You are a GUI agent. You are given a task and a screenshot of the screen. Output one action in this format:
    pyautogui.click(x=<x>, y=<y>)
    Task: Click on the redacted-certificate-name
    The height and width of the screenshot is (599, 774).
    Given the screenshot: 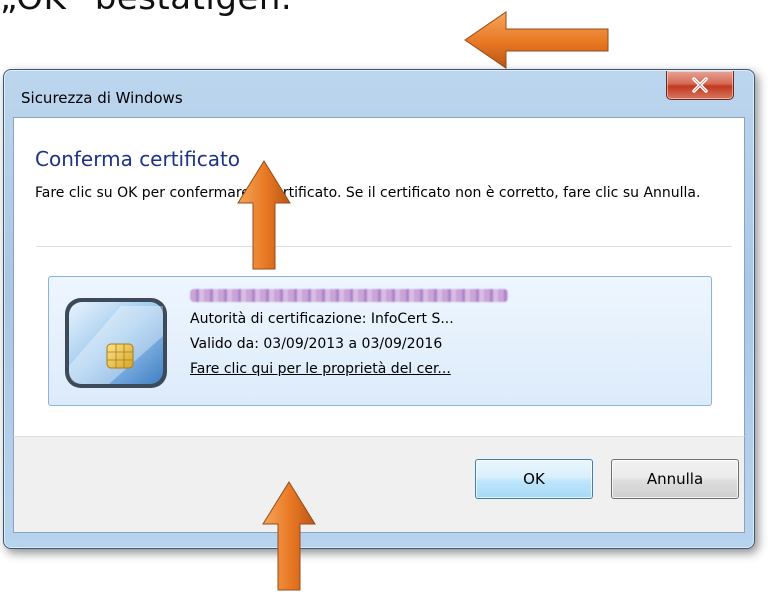 What is the action you would take?
    pyautogui.click(x=349, y=295)
    